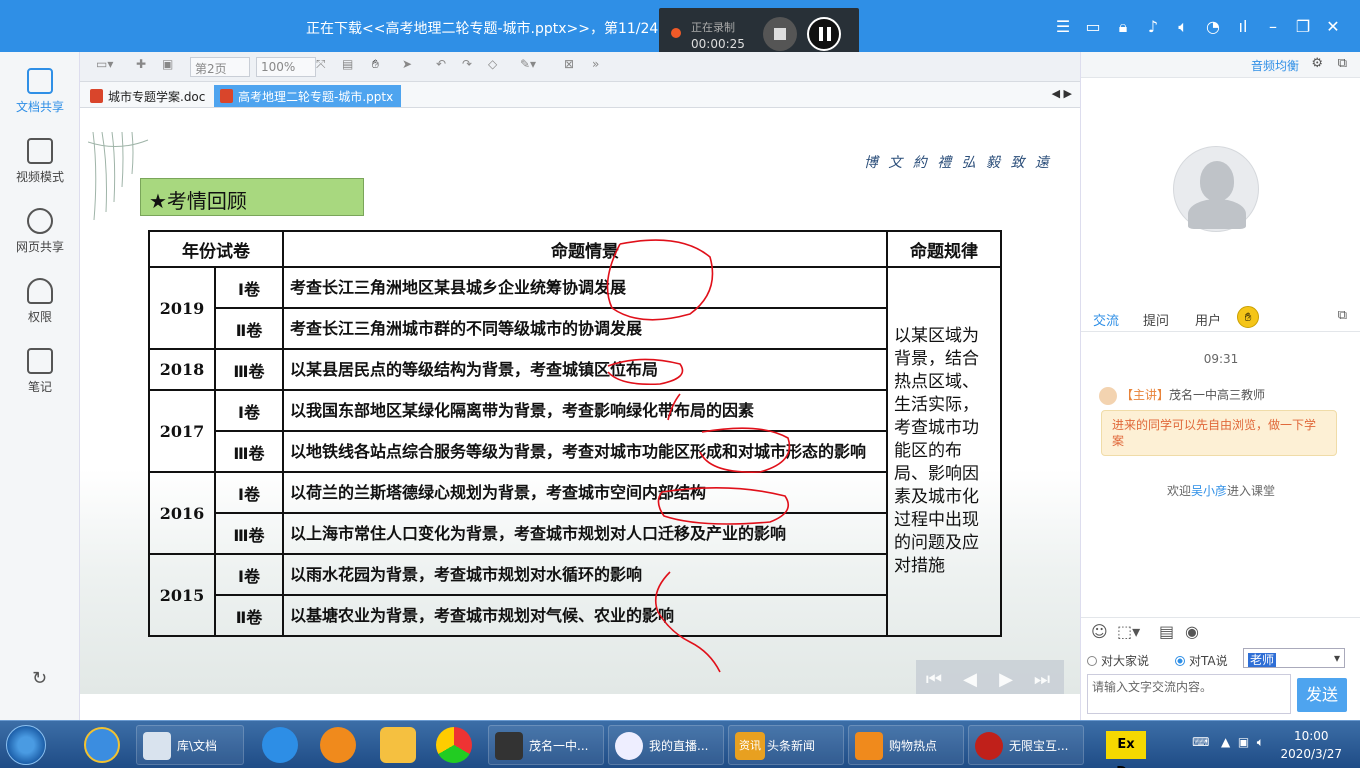  I want to click on system-tray: ⌨ ▲ ▣ 🔈︎, so click(1228, 742).